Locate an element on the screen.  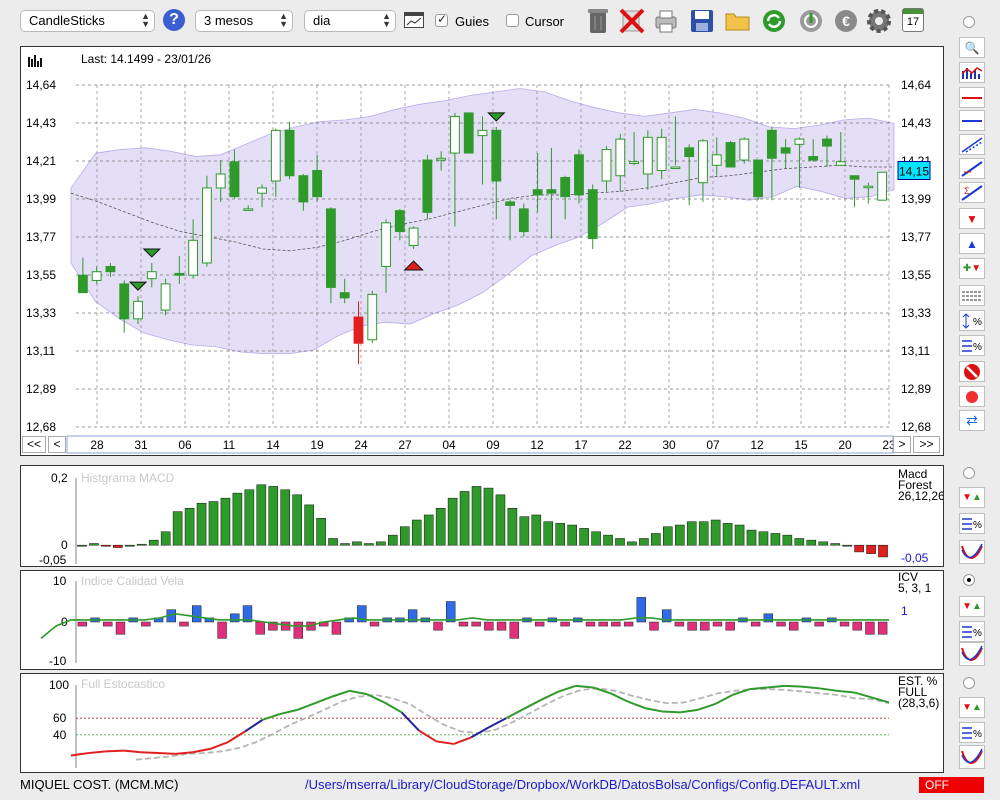
download-icon is located at coordinates (811, 21).